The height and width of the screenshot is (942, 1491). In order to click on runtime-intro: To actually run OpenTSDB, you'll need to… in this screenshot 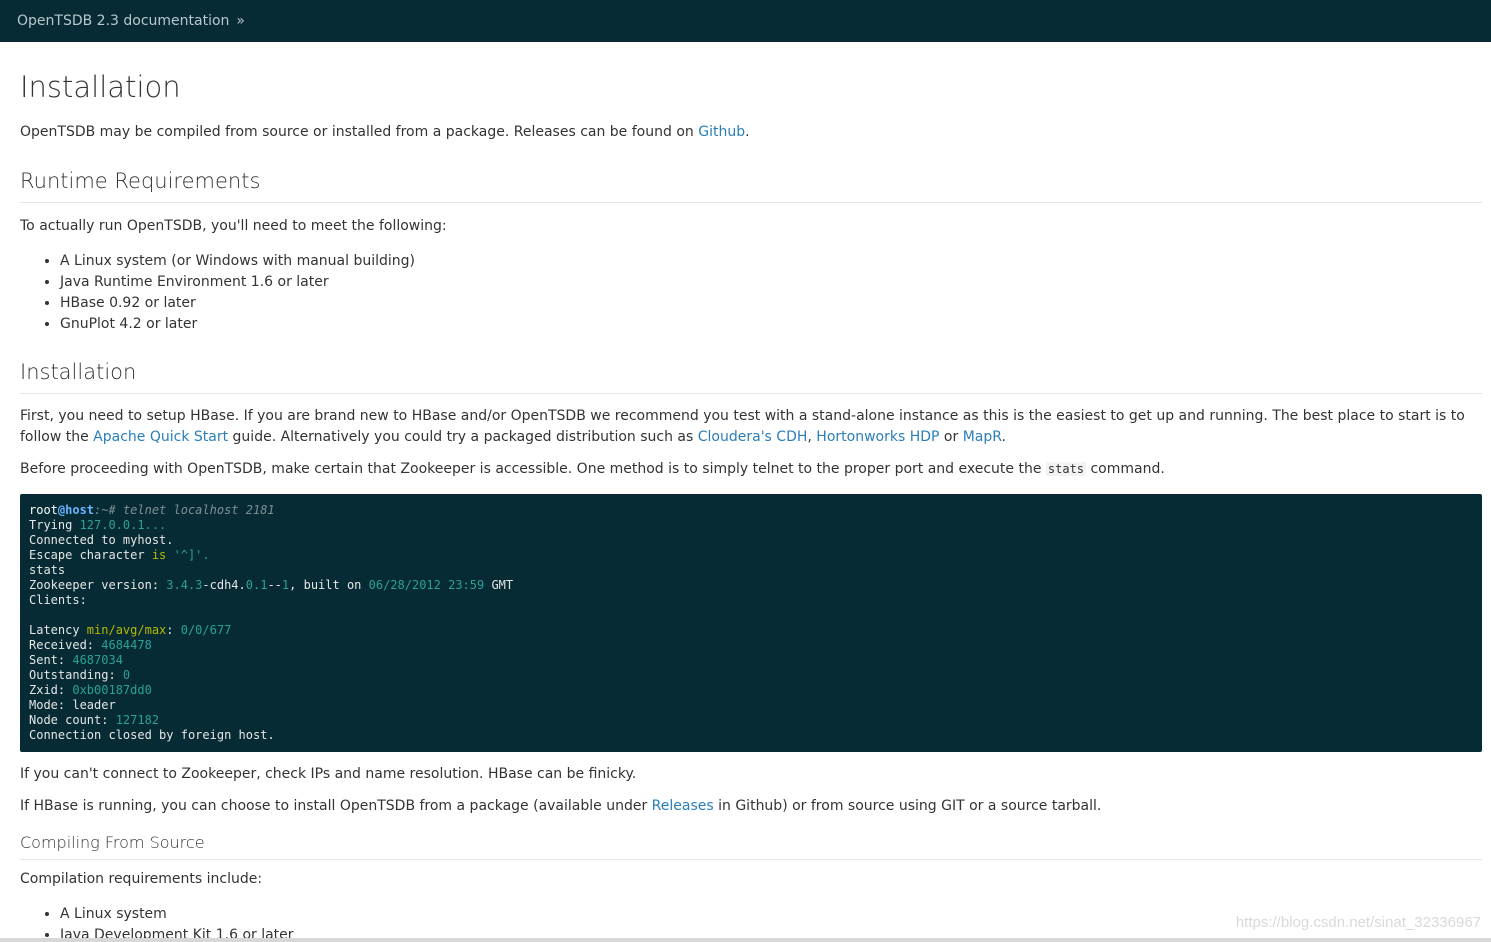, I will do `click(233, 226)`.